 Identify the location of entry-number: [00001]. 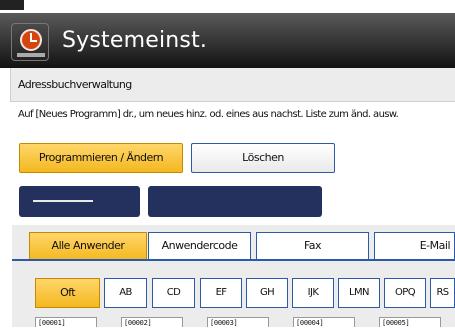
(66, 322).